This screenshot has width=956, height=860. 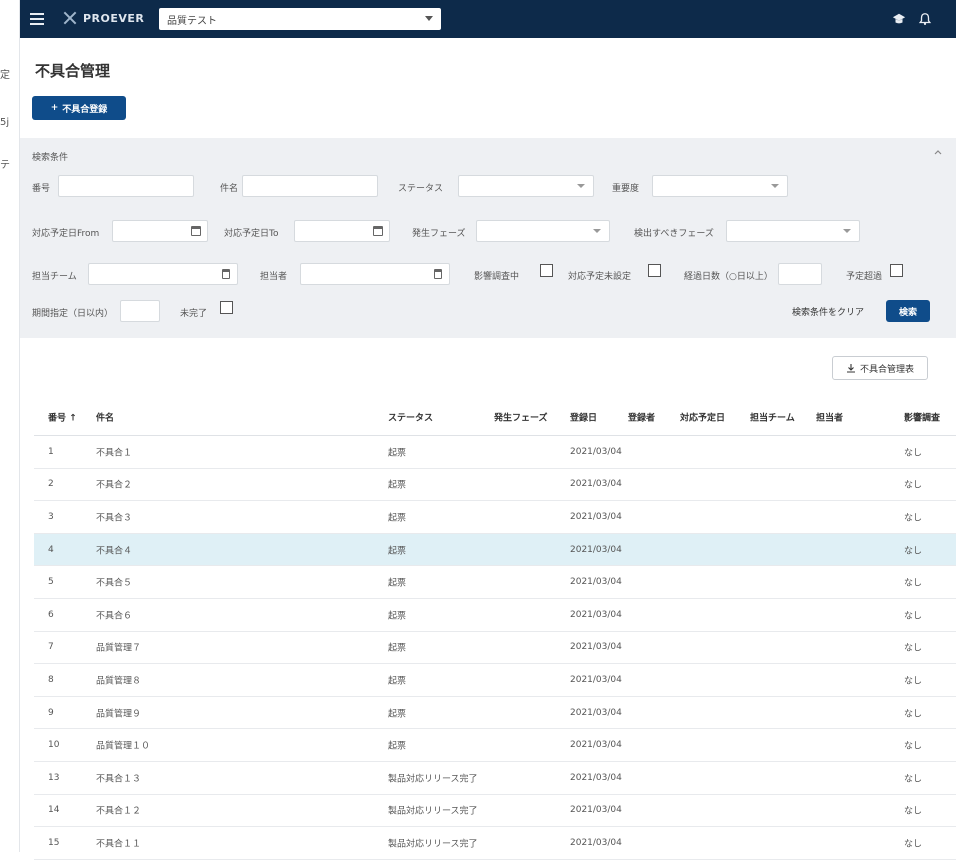 I want to click on sort-icon: ↑, so click(x=73, y=418).